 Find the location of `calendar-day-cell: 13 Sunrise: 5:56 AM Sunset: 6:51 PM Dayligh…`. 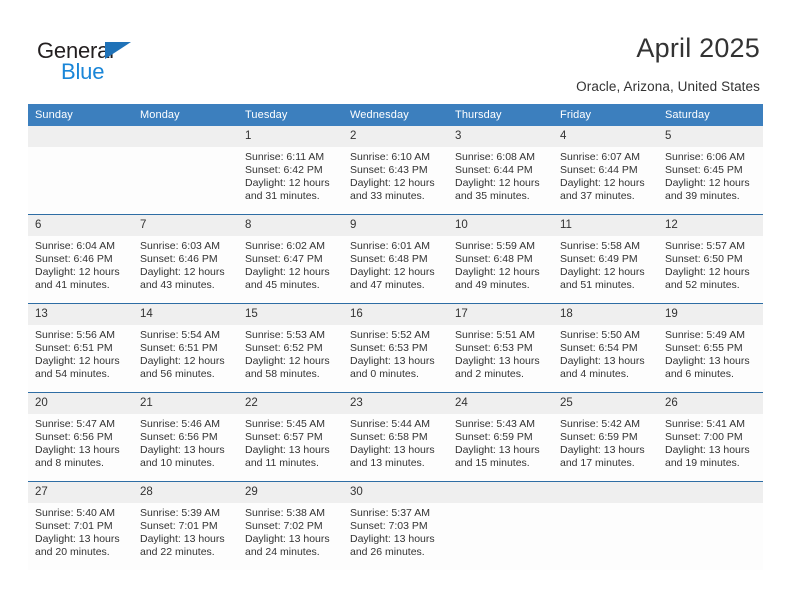

calendar-day-cell: 13 Sunrise: 5:56 AM Sunset: 6:51 PM Dayligh… is located at coordinates (80, 348).